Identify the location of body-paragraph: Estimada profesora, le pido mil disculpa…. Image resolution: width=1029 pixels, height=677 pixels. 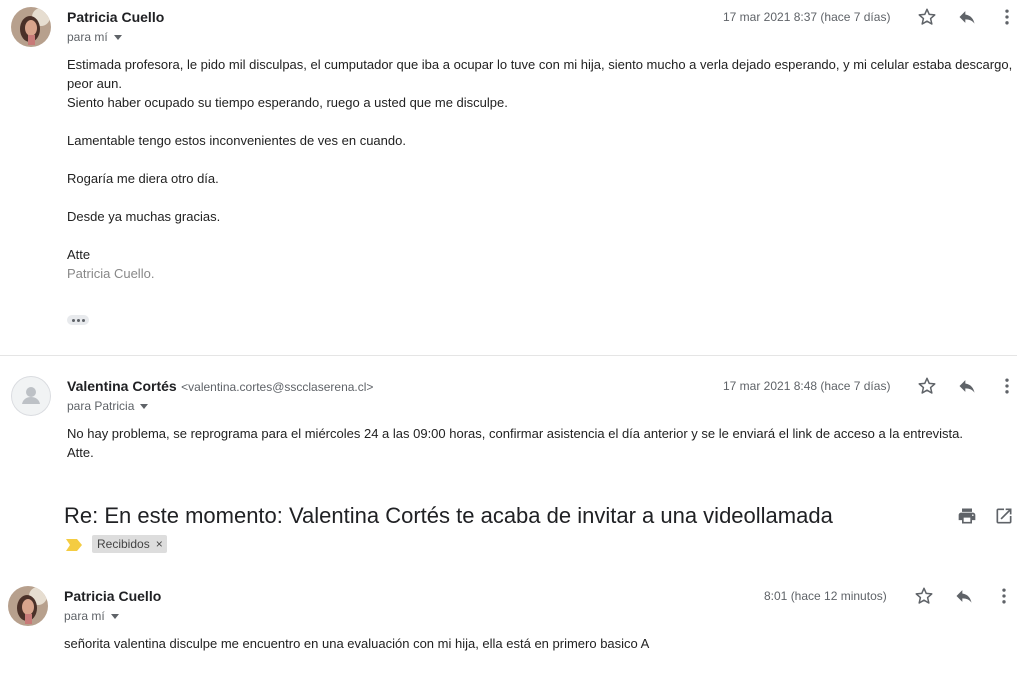
(540, 74).